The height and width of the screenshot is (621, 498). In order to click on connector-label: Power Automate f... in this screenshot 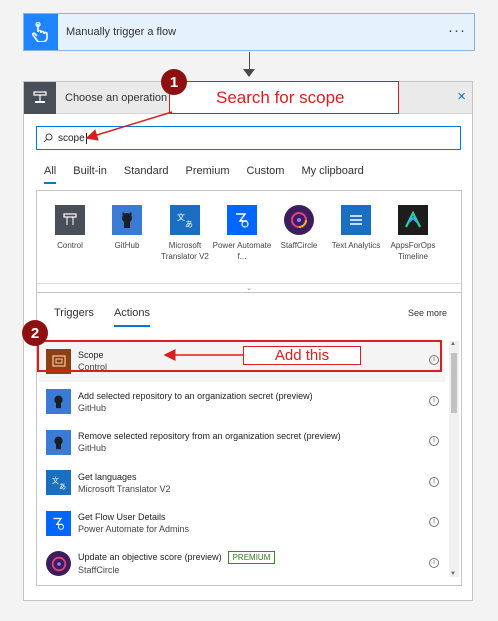, I will do `click(242, 251)`.